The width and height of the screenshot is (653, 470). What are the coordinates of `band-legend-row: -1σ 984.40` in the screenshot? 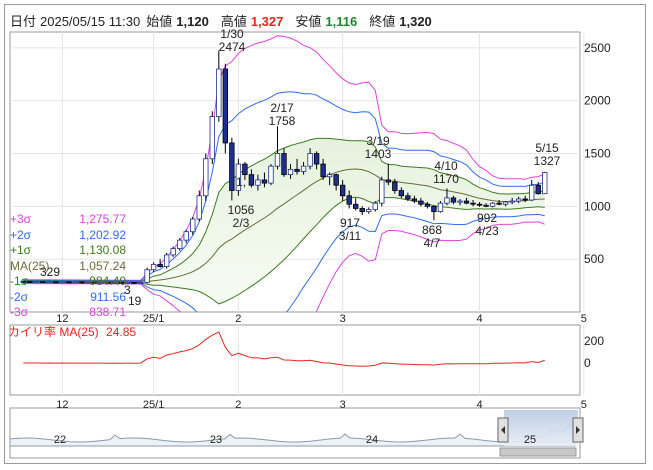 It's located at (68, 281).